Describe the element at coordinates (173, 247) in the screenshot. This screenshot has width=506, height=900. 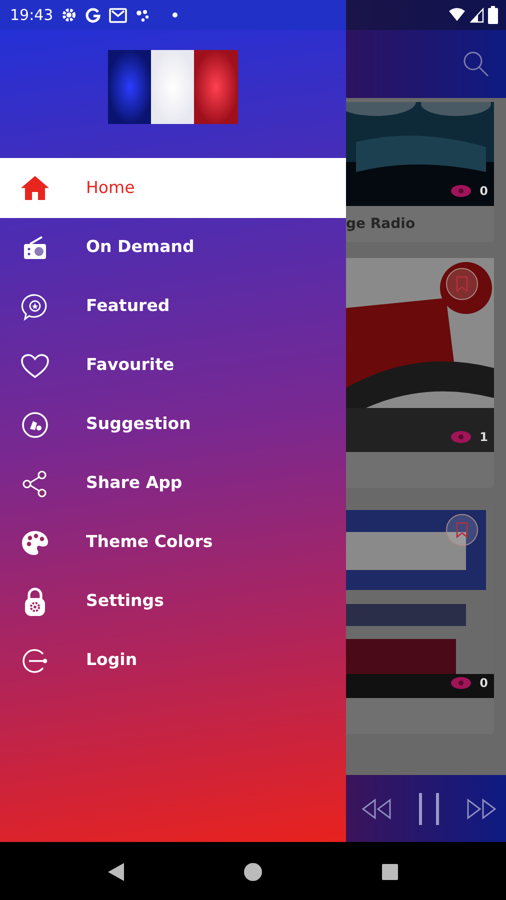
I see `drawer-menu-item: On Demand` at that location.